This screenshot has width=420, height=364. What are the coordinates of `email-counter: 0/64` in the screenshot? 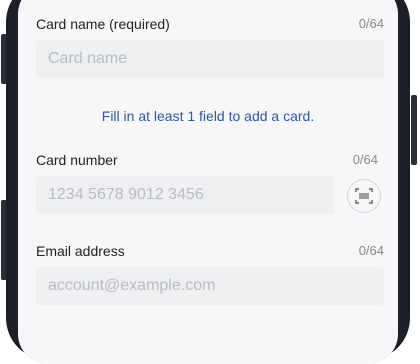 It's located at (371, 250).